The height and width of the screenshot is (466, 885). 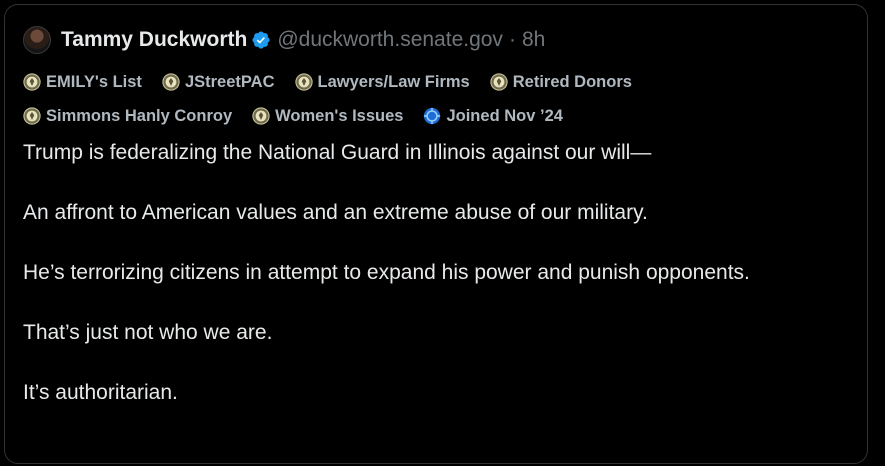 I want to click on tag-joined-date: Joined Nov ’24, so click(x=493, y=116).